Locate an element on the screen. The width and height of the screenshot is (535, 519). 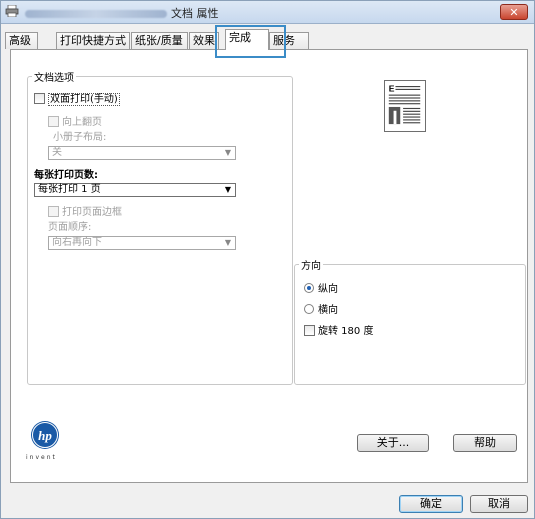
flip-pages-up-box is located at coordinates (53, 121).